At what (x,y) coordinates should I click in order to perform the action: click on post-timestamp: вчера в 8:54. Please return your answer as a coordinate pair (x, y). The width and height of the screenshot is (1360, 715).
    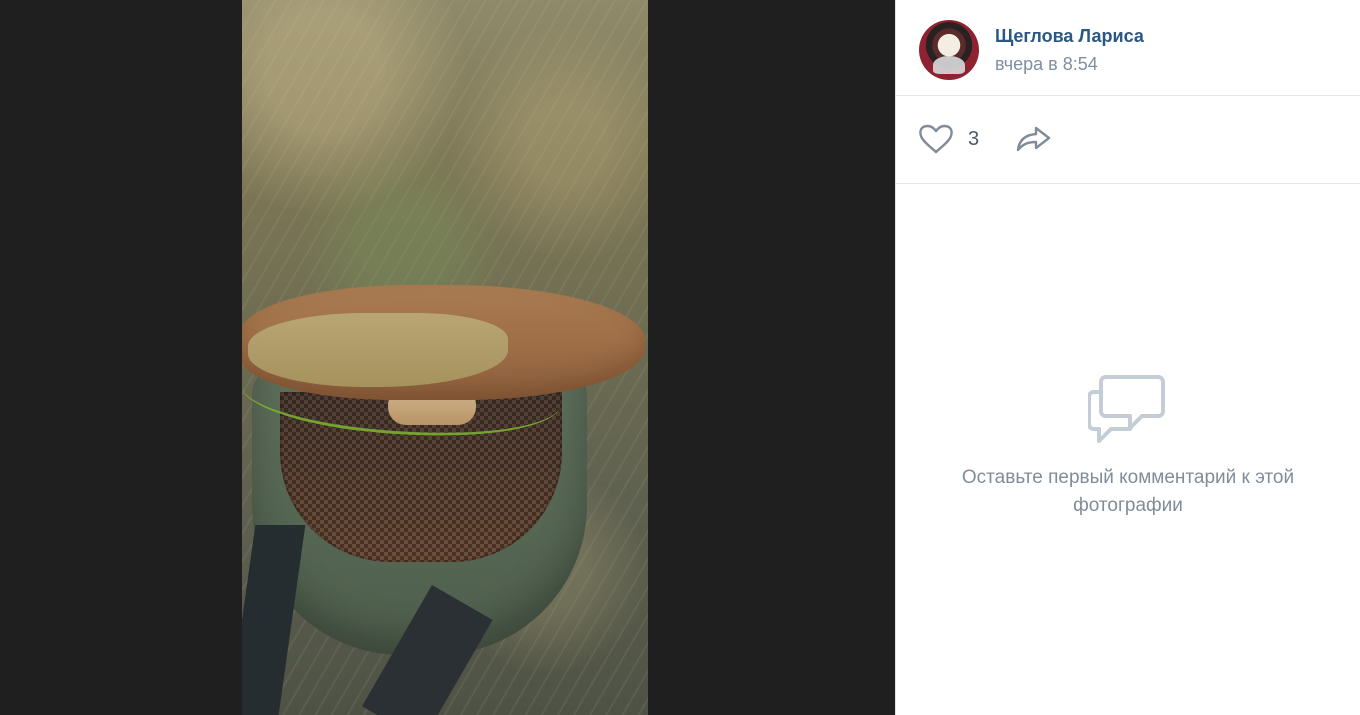
    Looking at the image, I should click on (1046, 64).